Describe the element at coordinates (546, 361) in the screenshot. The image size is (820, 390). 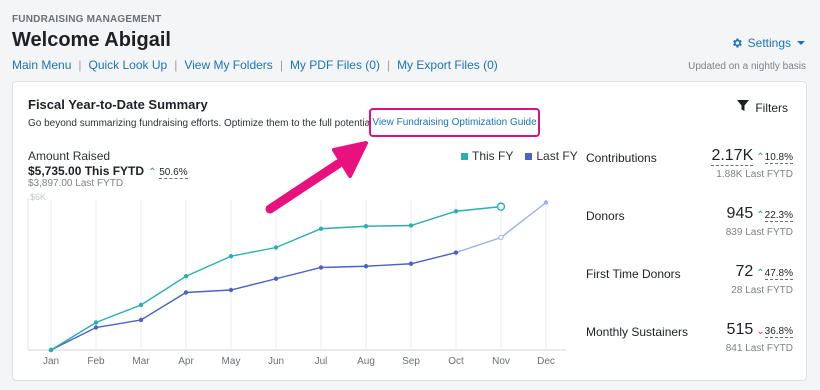
I see `x-tick-label: Dec` at that location.